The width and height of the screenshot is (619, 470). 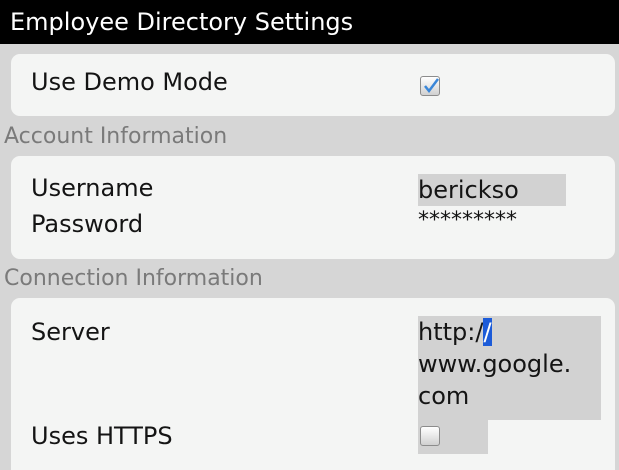 I want to click on password-field: *********, so click(x=493, y=221).